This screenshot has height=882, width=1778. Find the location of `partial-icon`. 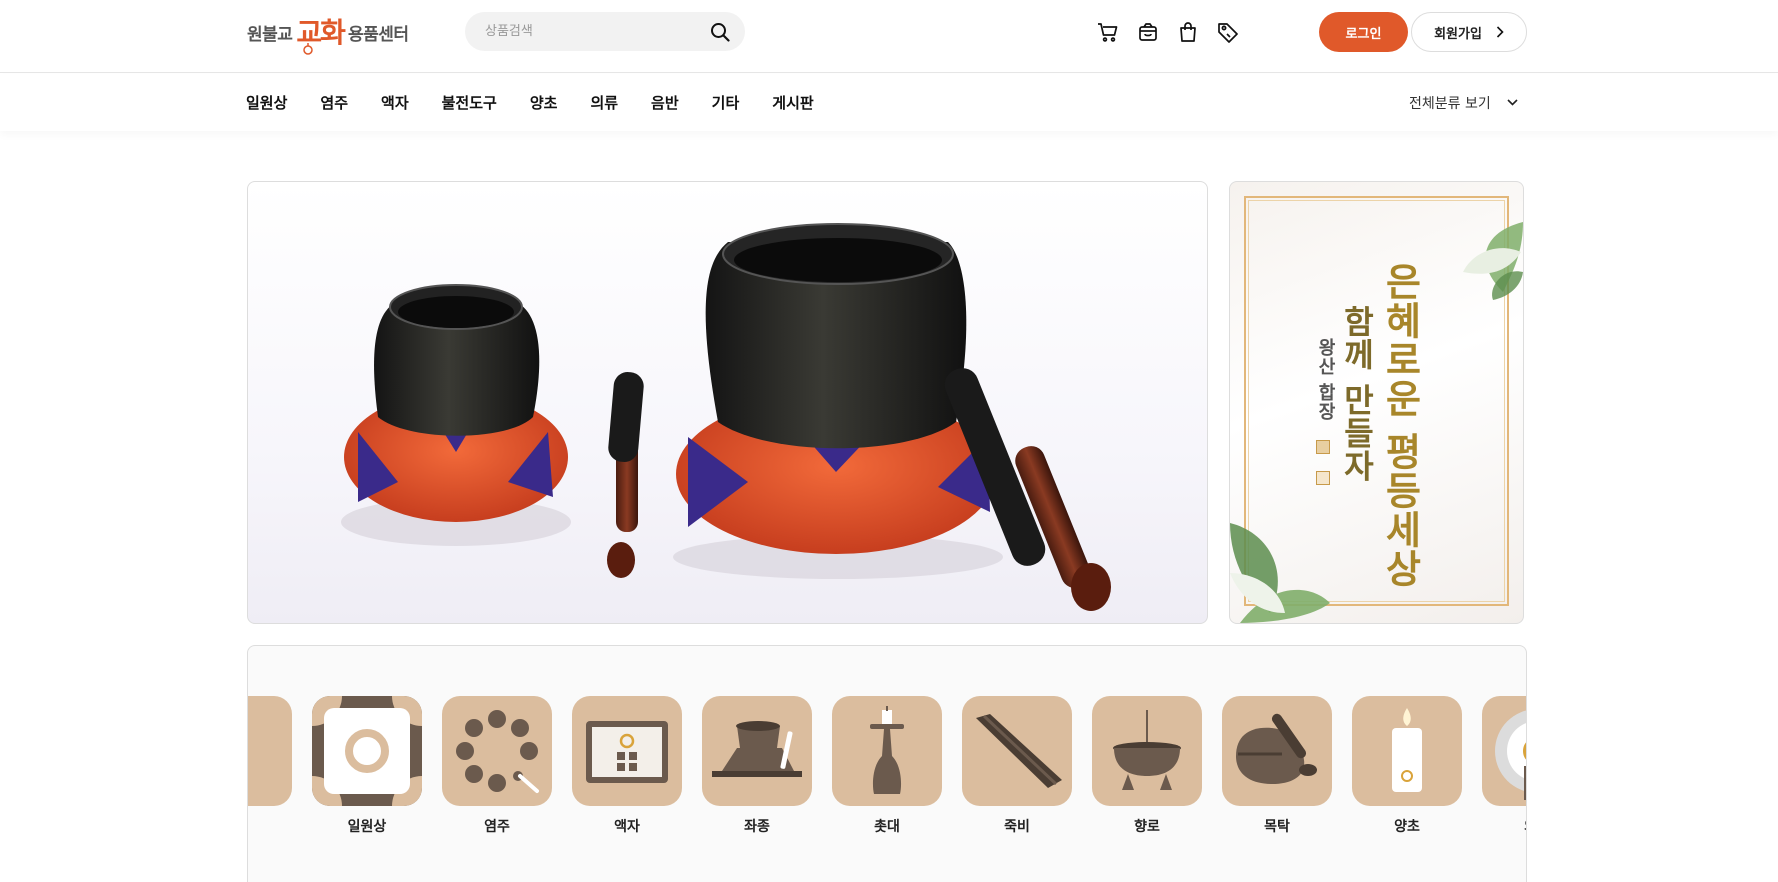

partial-icon is located at coordinates (270, 751).